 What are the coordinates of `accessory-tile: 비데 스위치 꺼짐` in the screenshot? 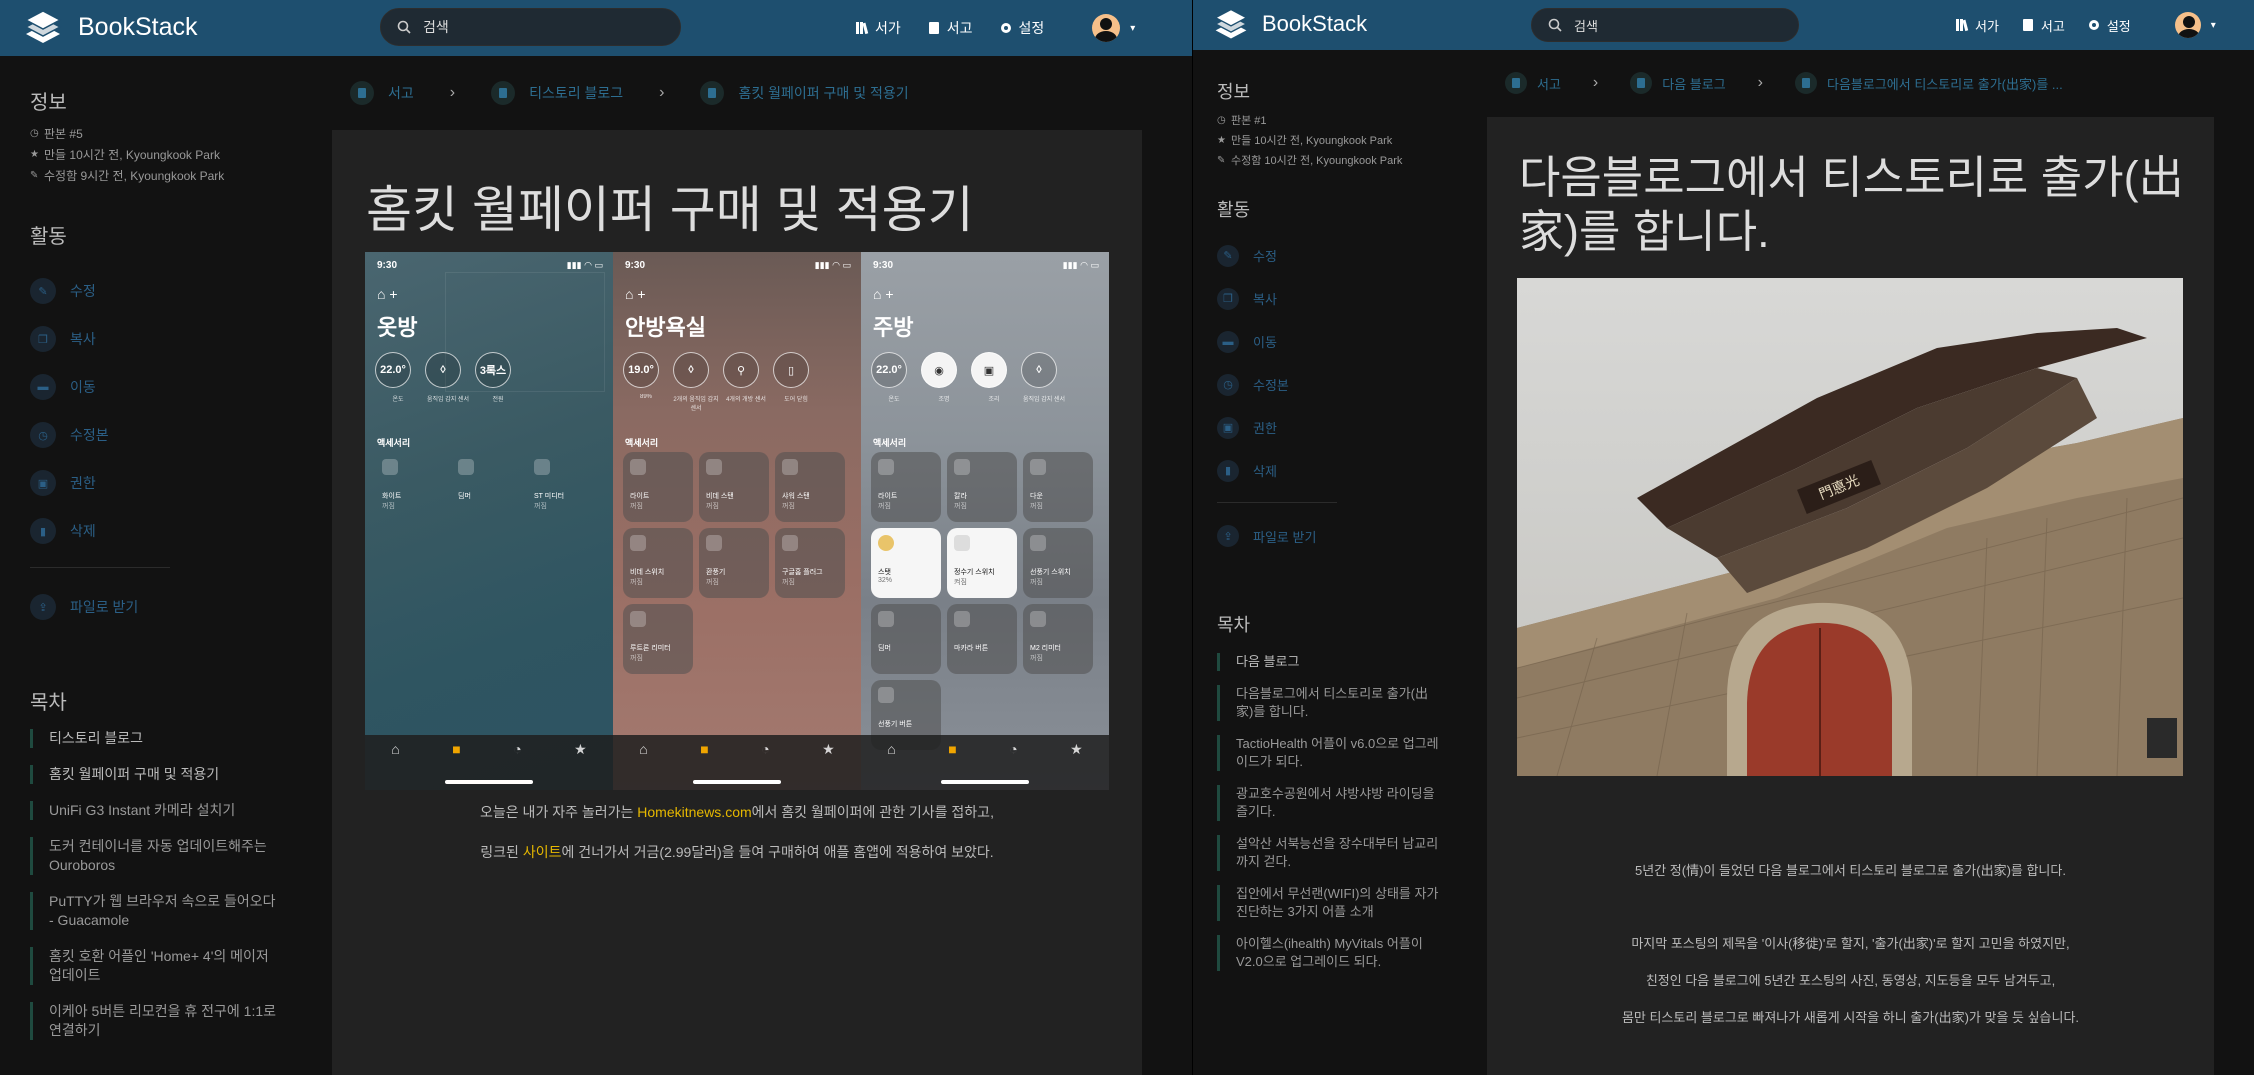 It's located at (658, 563).